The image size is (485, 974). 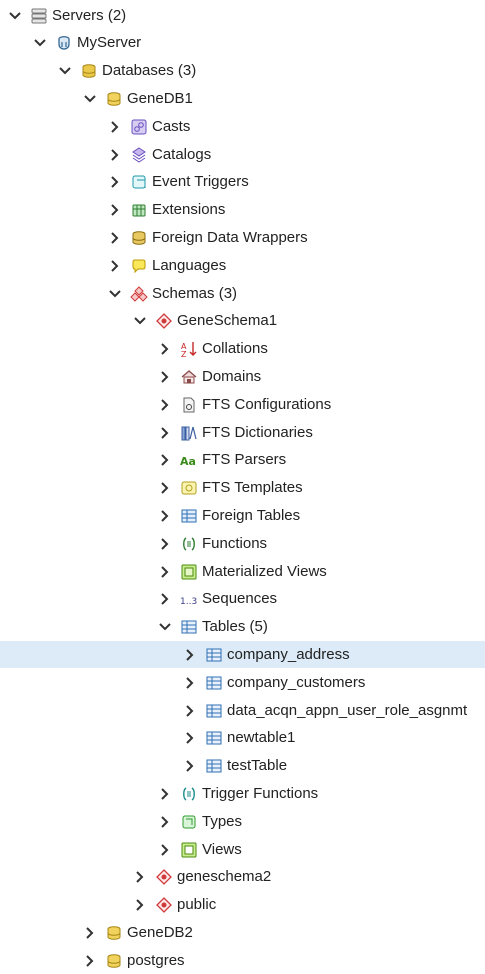 I want to click on tree-node-domains: Domains, so click(x=242, y=376).